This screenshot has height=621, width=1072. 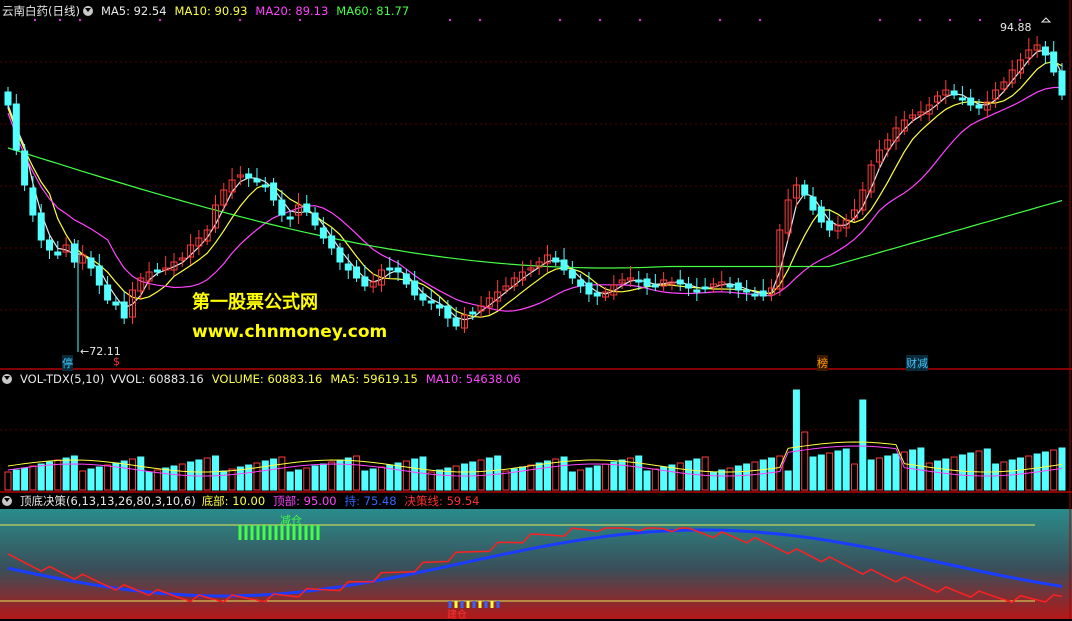 I want to click on vvol-label: VVOL: 60883.16, so click(x=157, y=379).